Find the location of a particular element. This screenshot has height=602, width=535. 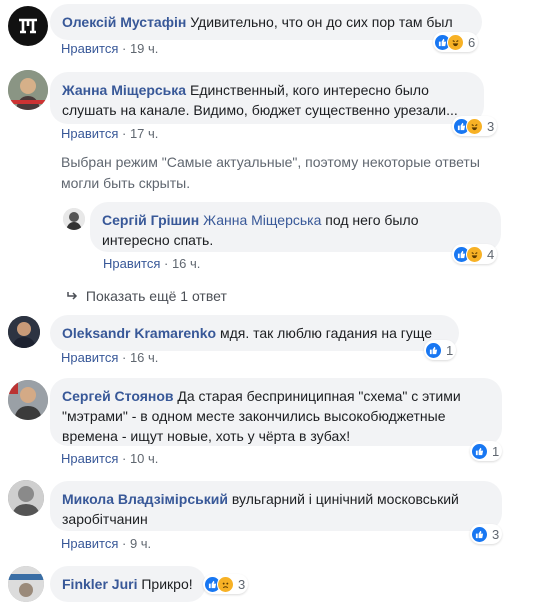

comment-meta: Нравится · 19 ч. is located at coordinates (110, 48).